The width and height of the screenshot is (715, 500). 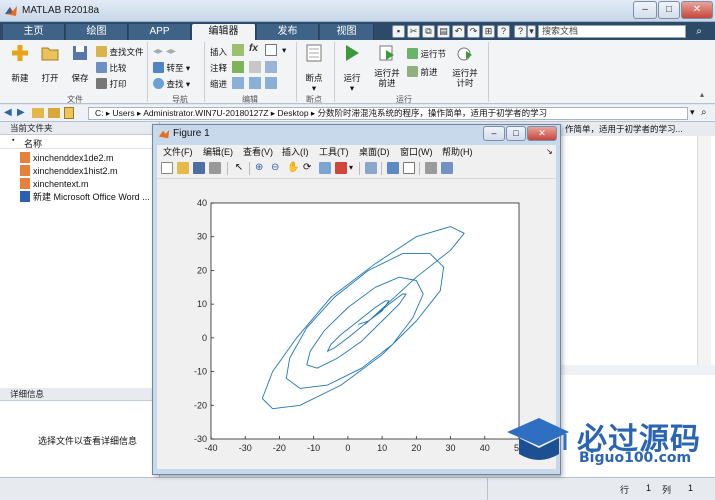 I want to click on insert-dropdown-icon: ▾, so click(x=284, y=50).